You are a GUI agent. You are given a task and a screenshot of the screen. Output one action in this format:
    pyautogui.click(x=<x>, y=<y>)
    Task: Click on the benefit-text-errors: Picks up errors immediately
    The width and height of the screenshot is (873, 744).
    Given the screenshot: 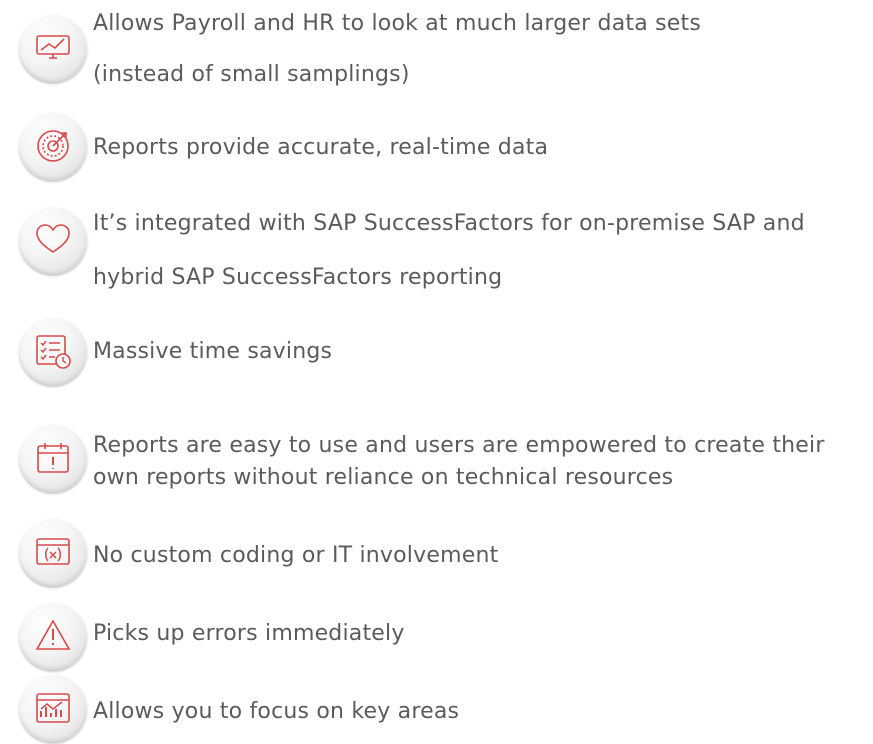 What is the action you would take?
    pyautogui.click(x=477, y=634)
    